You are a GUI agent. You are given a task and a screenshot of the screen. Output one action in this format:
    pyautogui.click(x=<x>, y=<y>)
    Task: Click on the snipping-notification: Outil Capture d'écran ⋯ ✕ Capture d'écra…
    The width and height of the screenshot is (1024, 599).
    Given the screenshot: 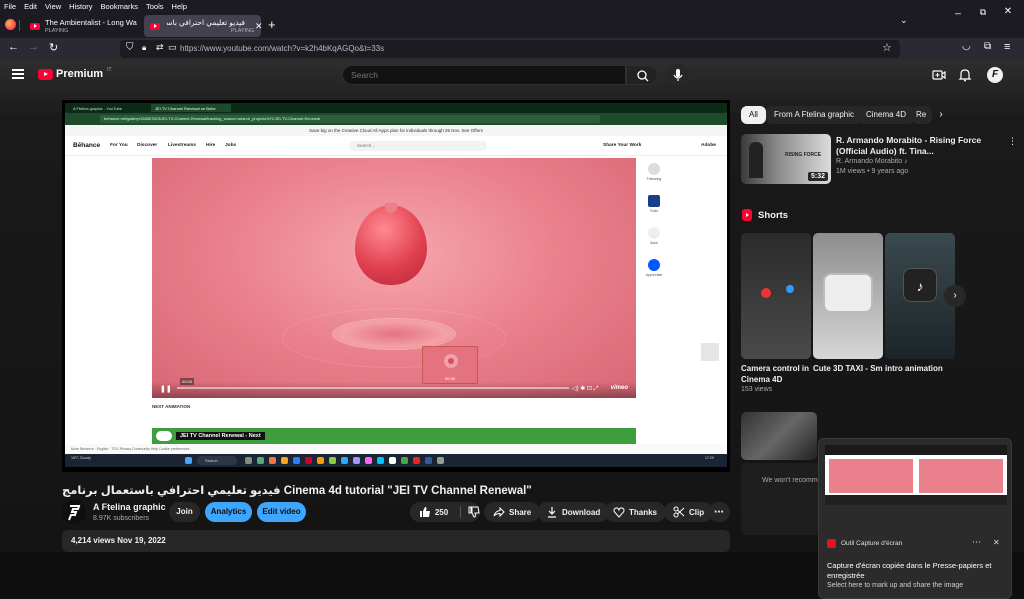 What is the action you would take?
    pyautogui.click(x=915, y=518)
    